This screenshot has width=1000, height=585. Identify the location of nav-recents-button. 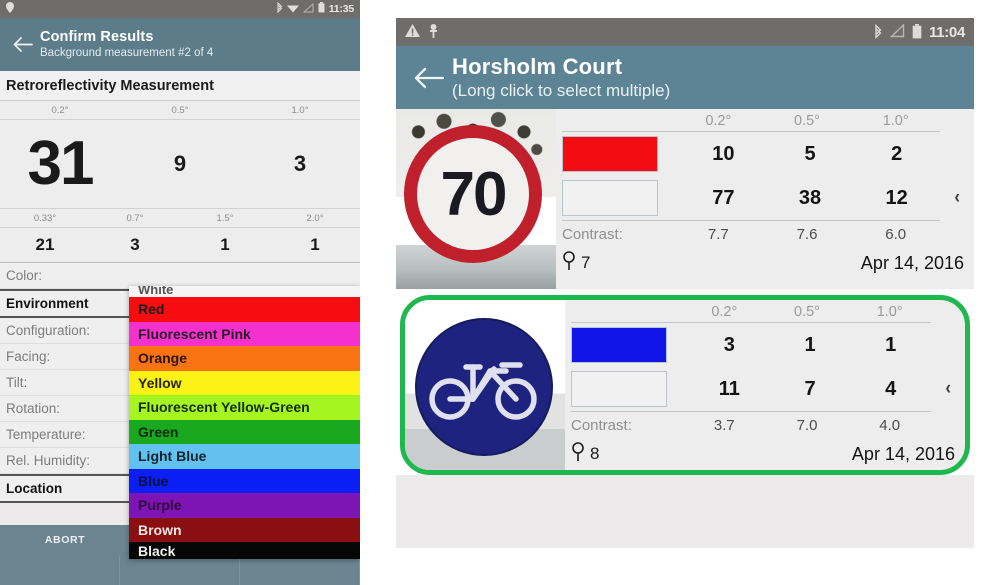
(300, 570).